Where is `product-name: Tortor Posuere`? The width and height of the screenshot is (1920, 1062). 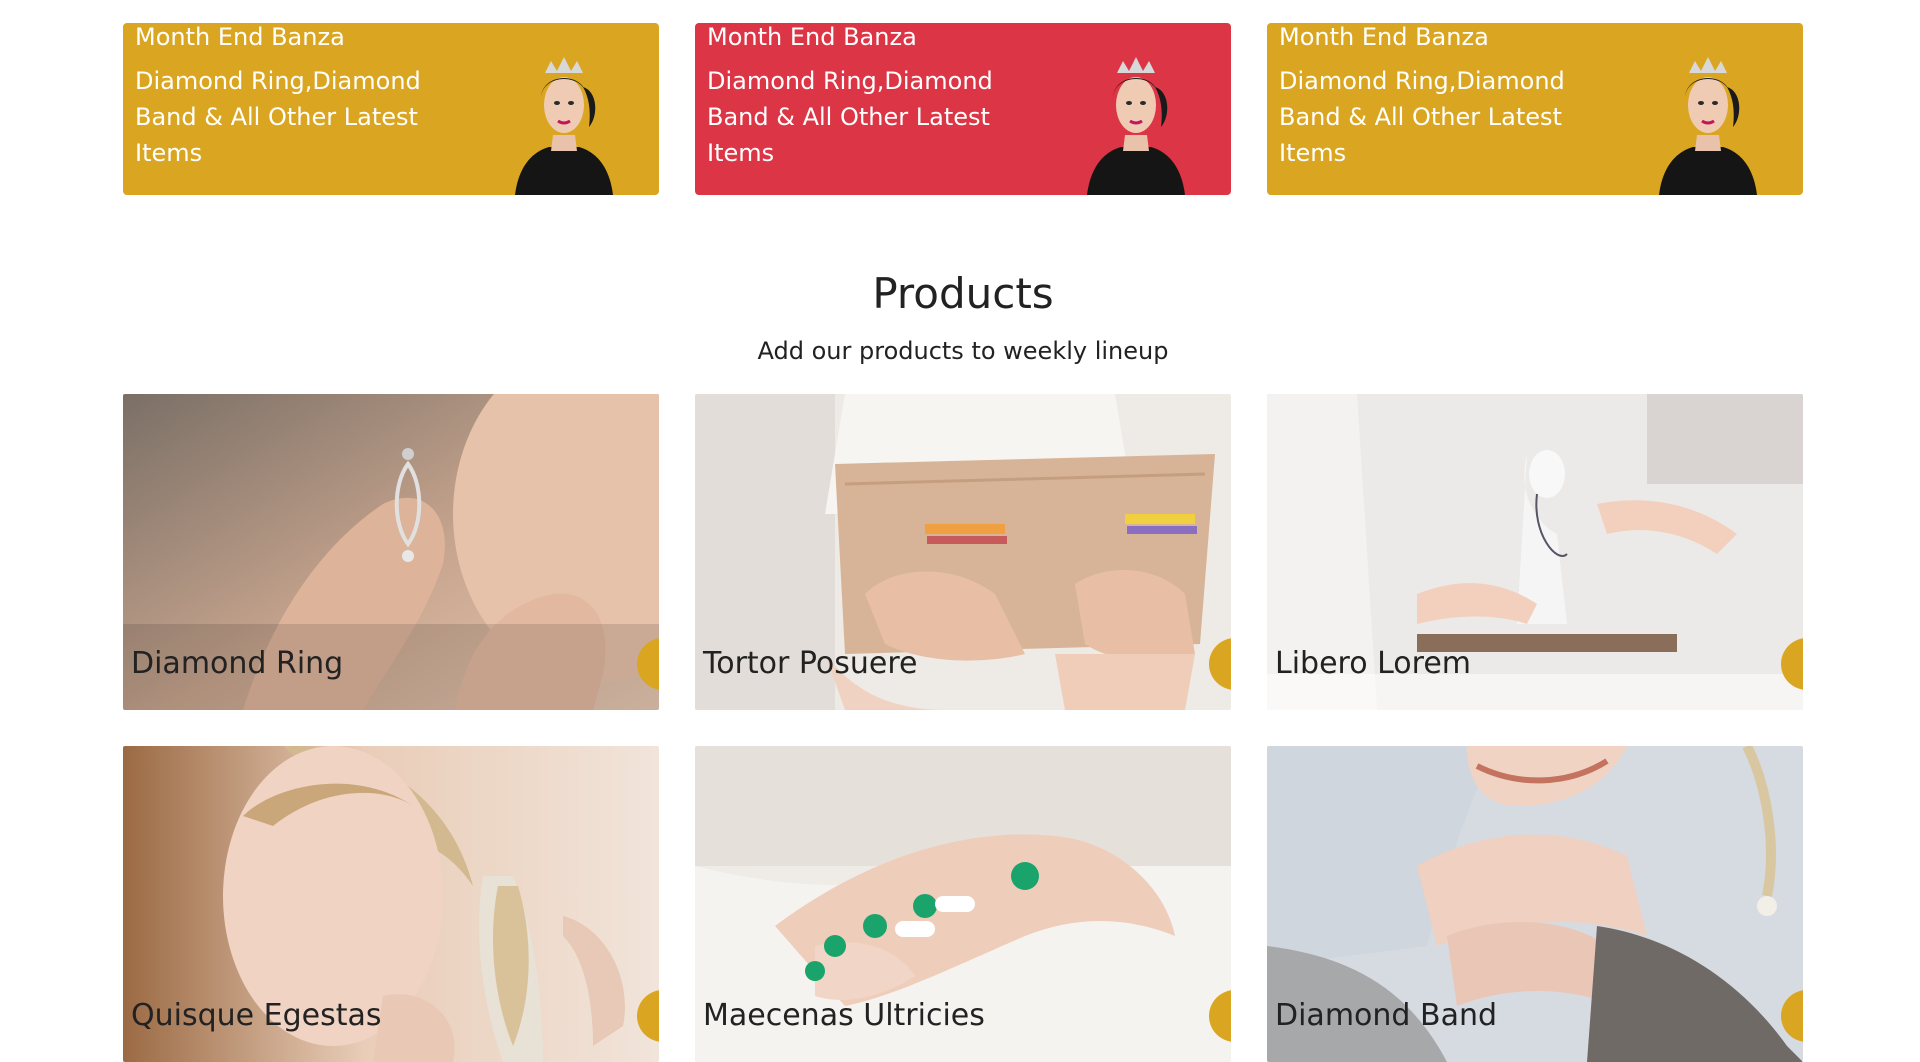
product-name: Tortor Posuere is located at coordinates (810, 663).